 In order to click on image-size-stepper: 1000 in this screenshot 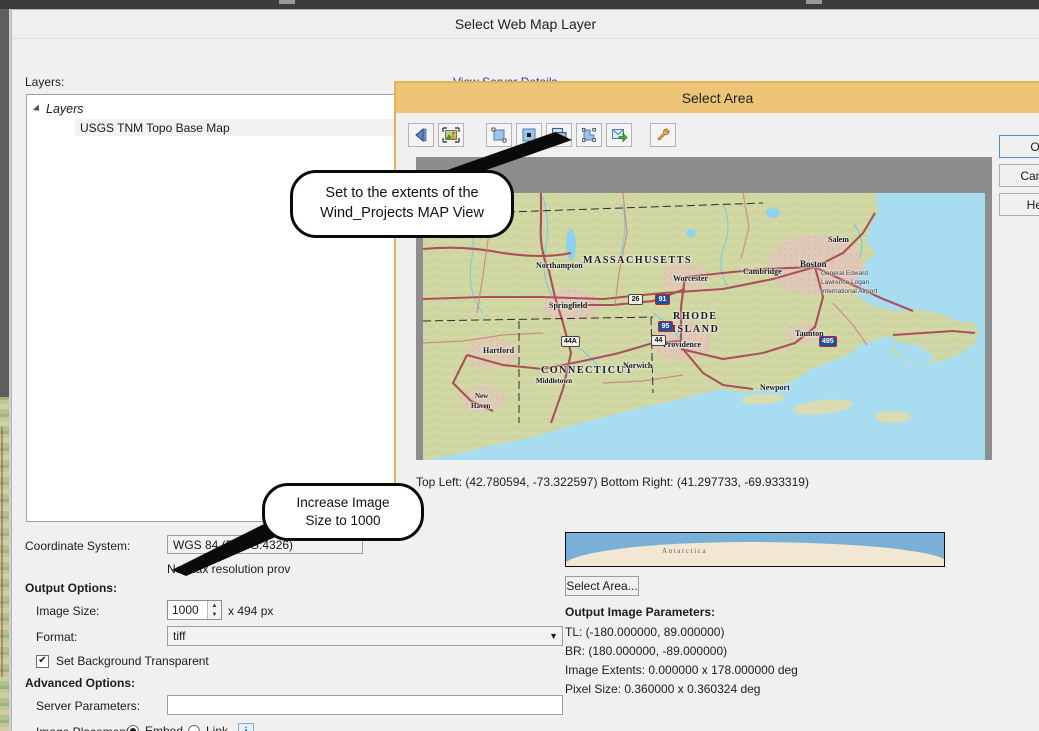, I will do `click(194, 610)`.